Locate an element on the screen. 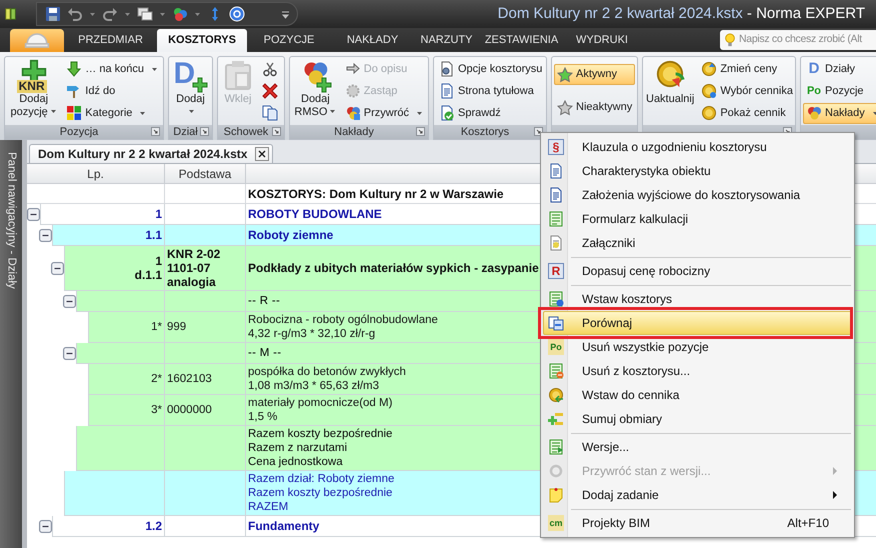 The height and width of the screenshot is (548, 876). table-cell-text: 1602103 is located at coordinates (189, 379).